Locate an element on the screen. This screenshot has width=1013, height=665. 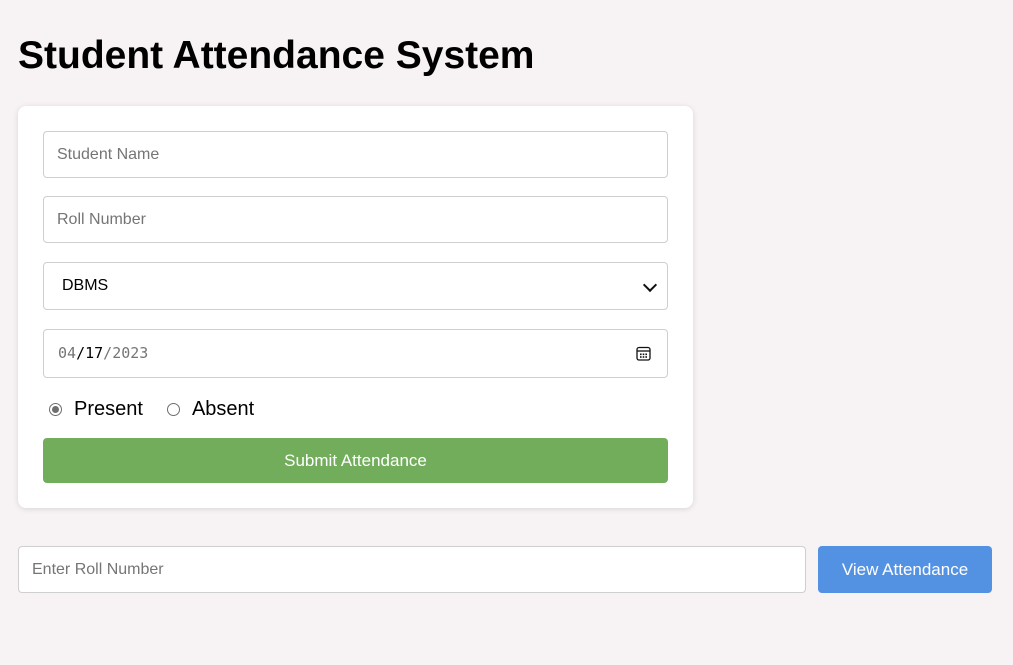
roll-number-placeholder: Roll Number is located at coordinates (101, 219).